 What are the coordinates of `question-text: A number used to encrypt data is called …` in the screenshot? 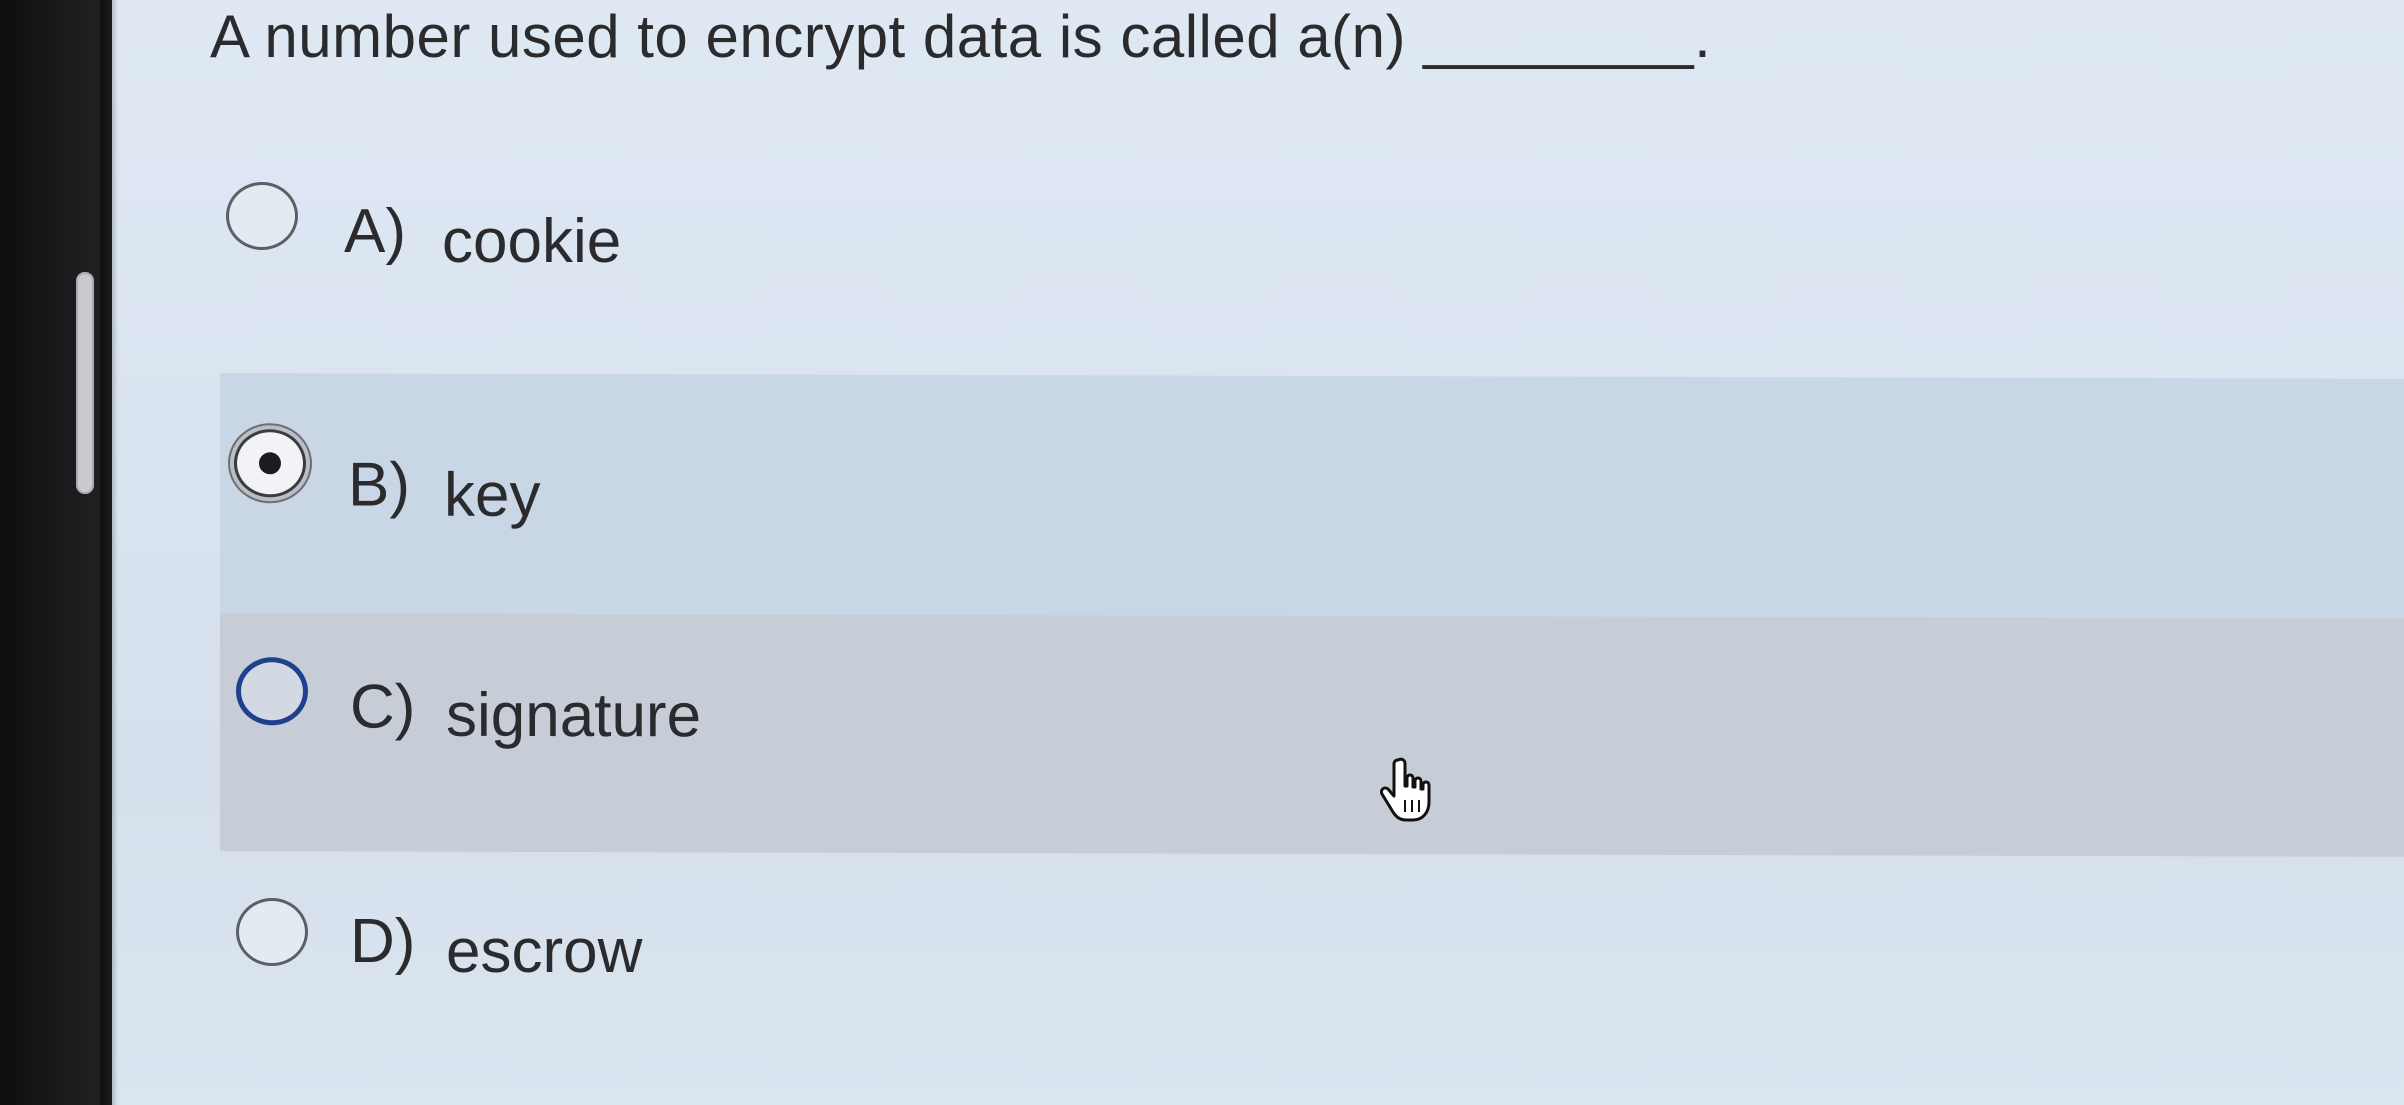 It's located at (961, 36).